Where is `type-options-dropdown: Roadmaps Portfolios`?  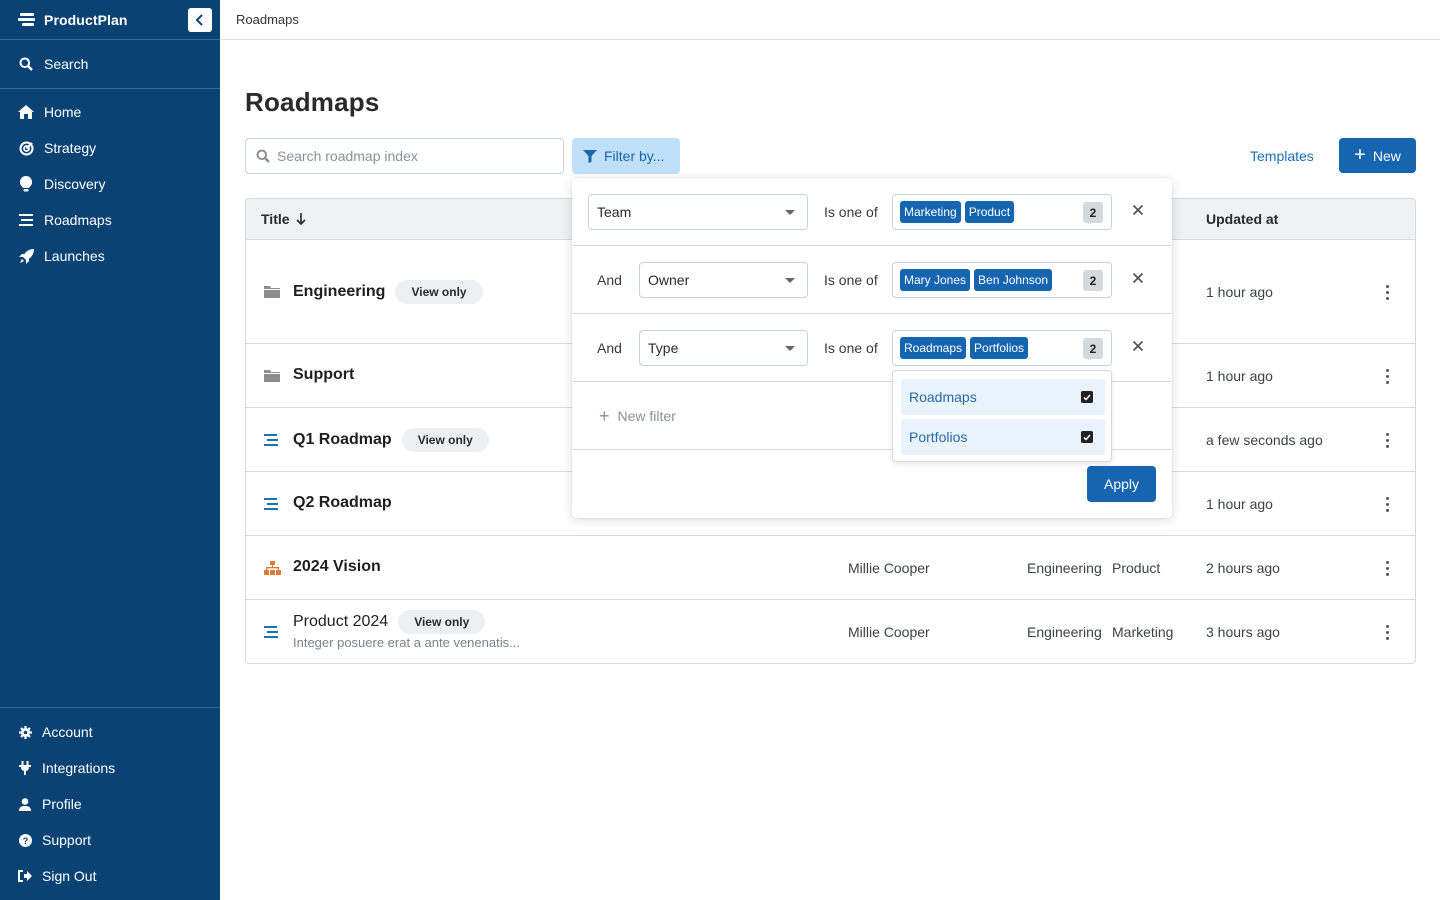 type-options-dropdown: Roadmaps Portfolios is located at coordinates (1002, 416).